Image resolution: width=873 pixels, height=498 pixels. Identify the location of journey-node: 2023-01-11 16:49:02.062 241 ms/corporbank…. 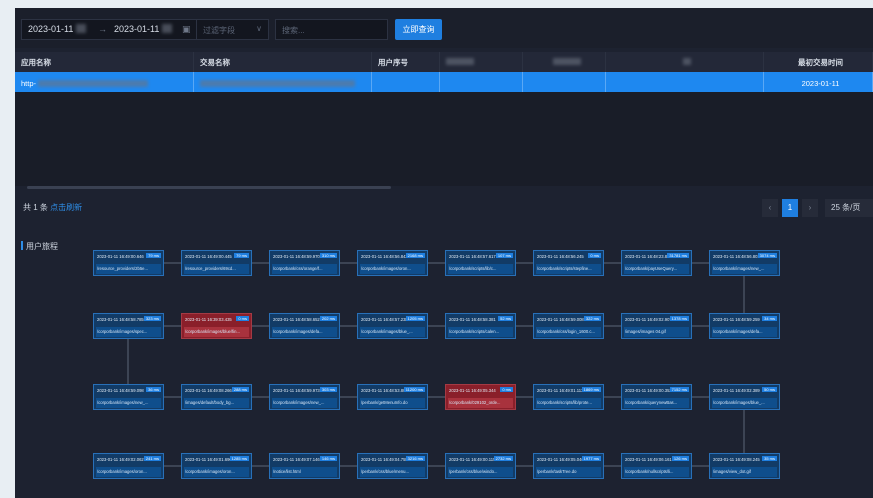
(128, 466).